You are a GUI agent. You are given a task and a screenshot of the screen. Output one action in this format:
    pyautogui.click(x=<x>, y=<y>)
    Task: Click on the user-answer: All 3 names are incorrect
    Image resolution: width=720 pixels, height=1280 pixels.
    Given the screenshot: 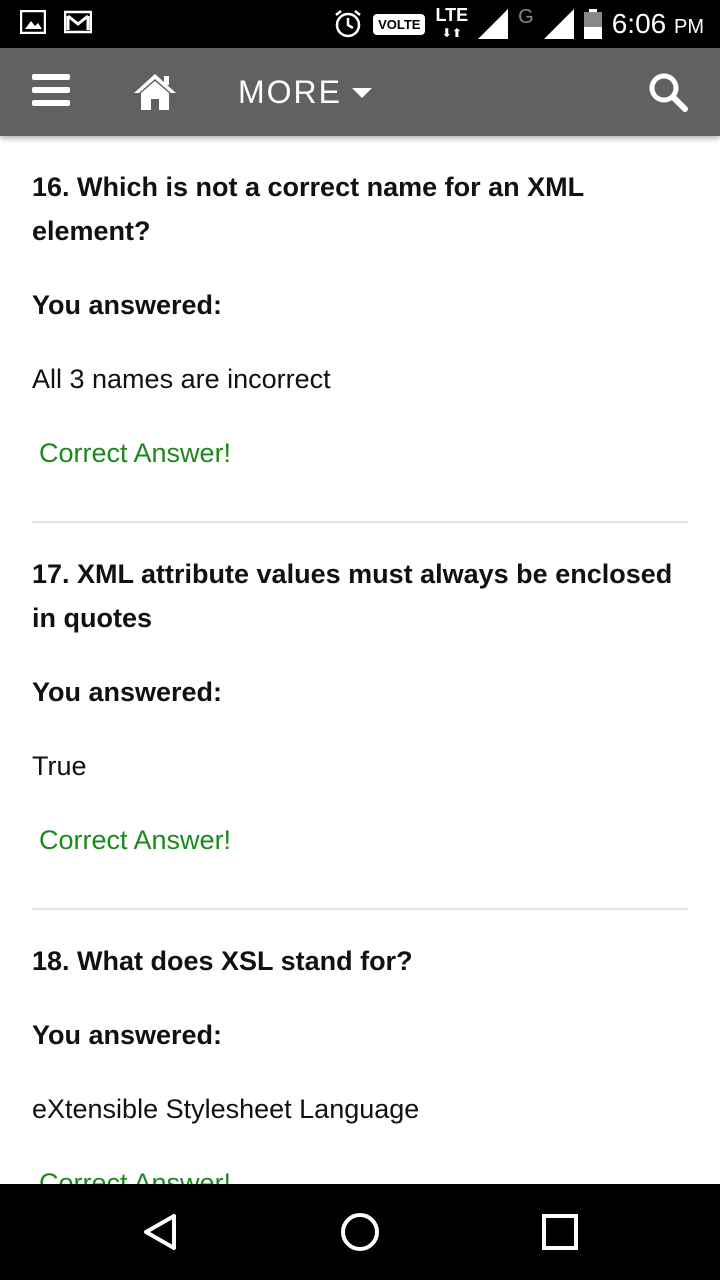 What is the action you would take?
    pyautogui.click(x=181, y=379)
    